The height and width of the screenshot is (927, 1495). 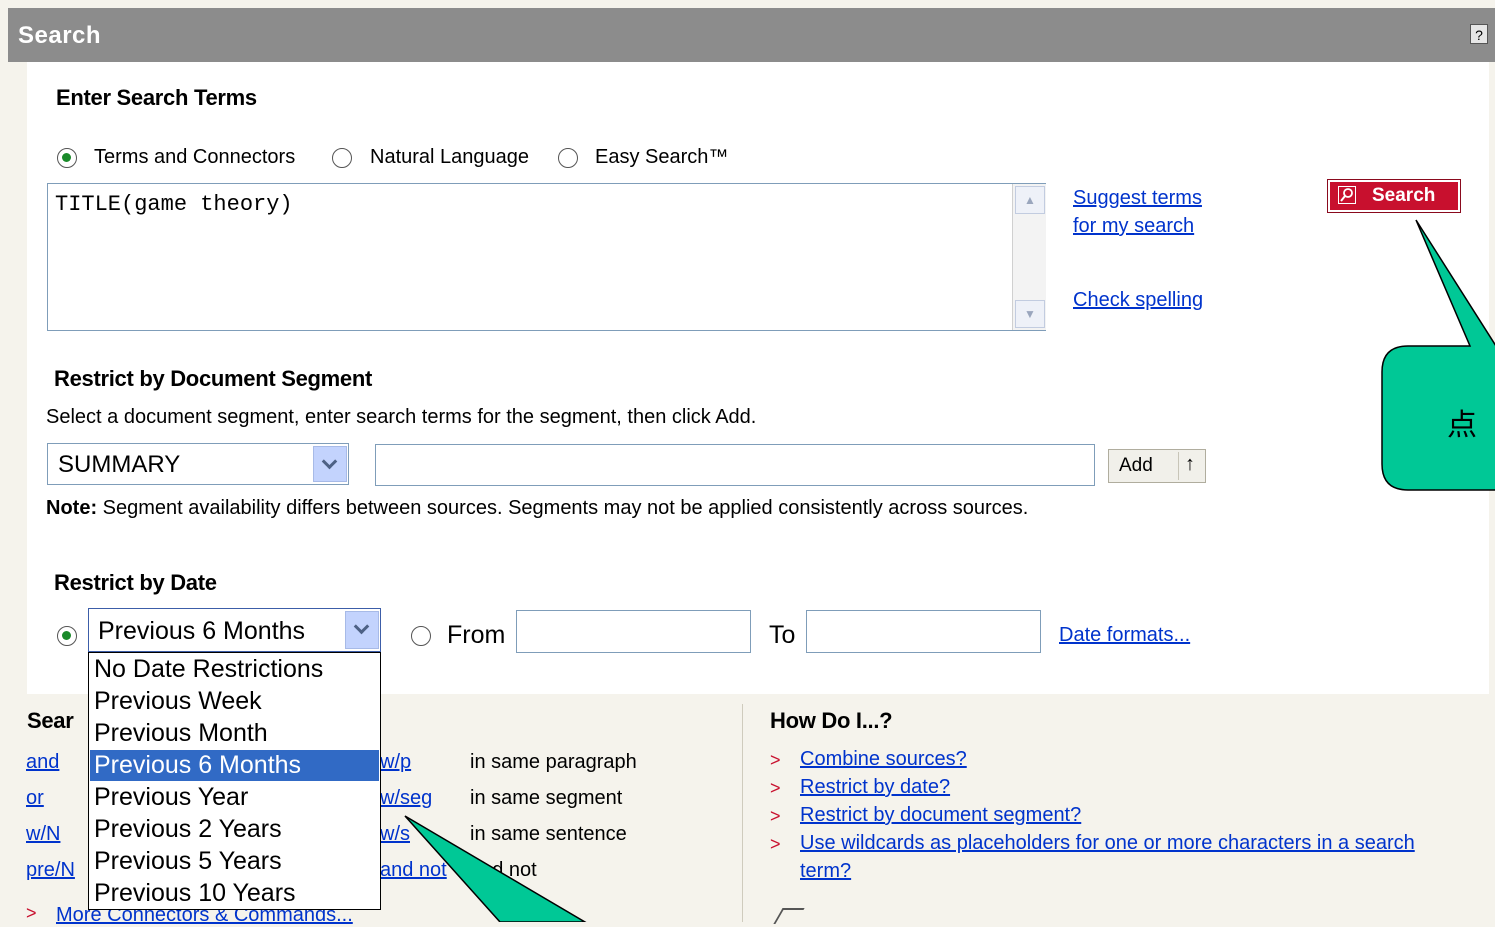 What do you see at coordinates (495, 868) in the screenshot?
I see `callout-pointer` at bounding box center [495, 868].